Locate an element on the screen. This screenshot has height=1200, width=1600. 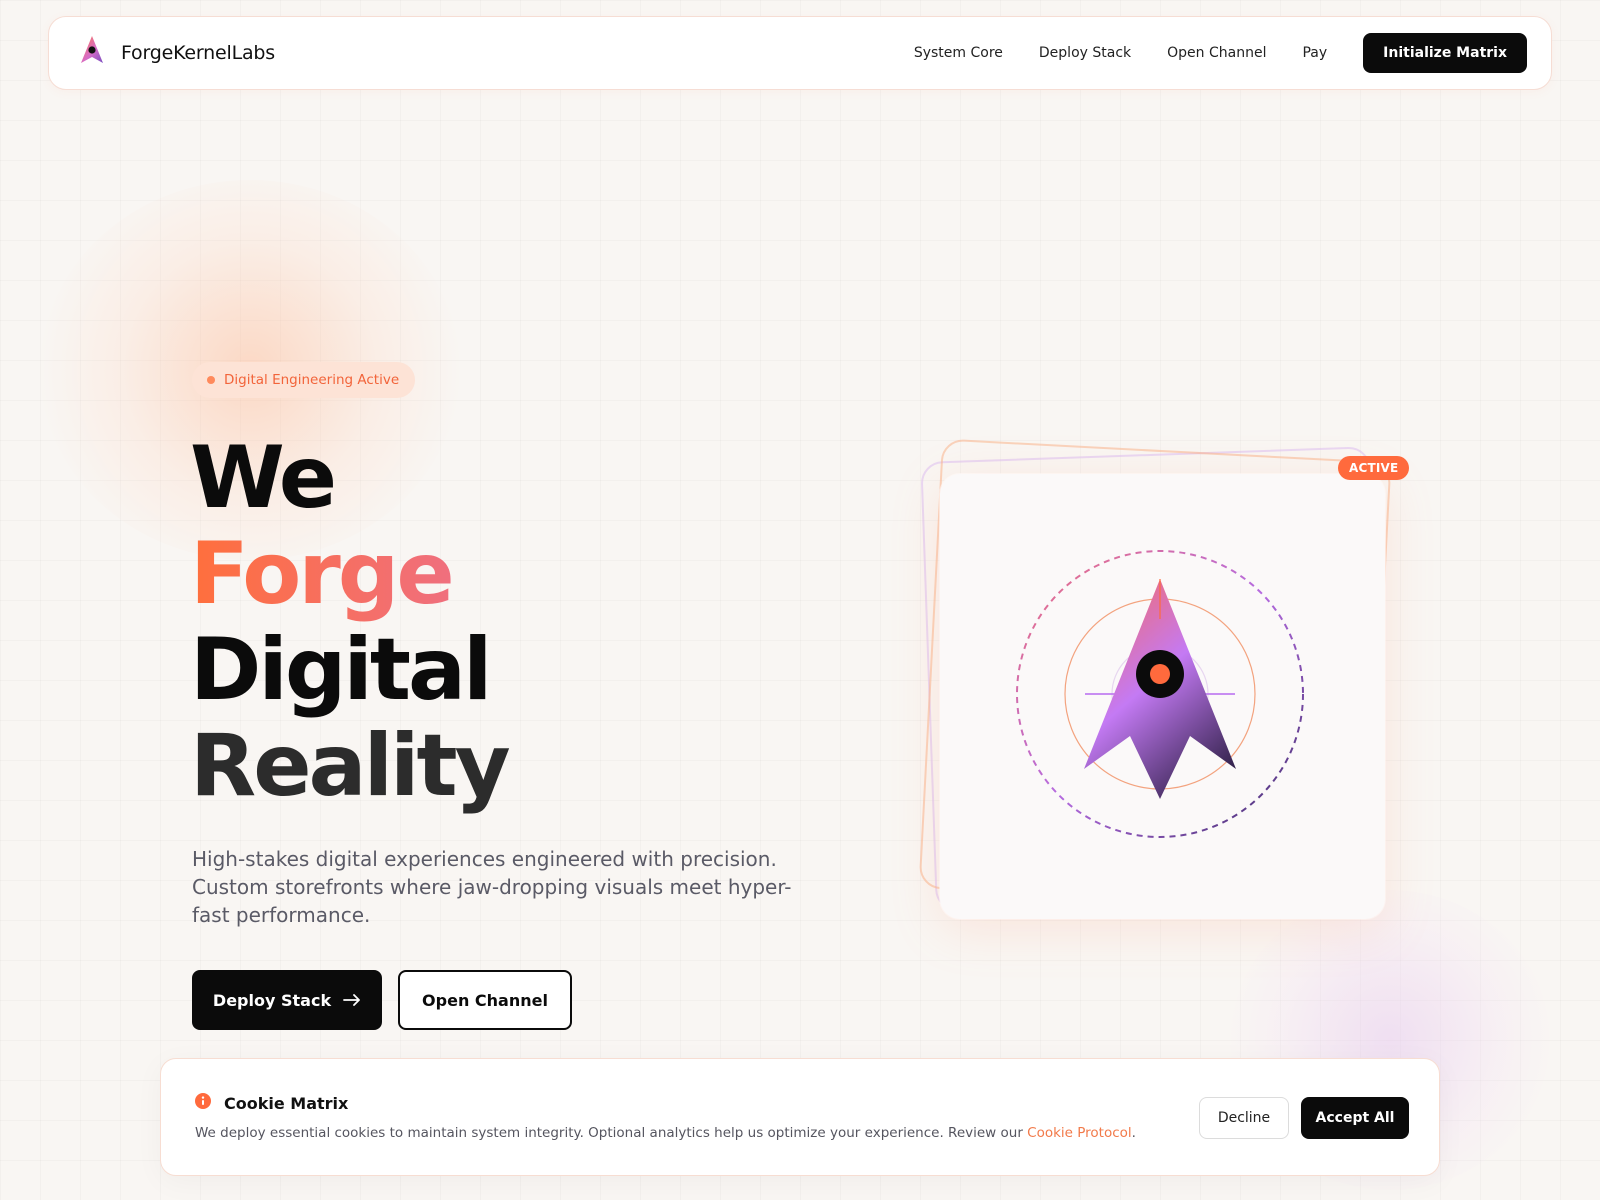
accept-all-button: Accept All is located at coordinates (1355, 1118).